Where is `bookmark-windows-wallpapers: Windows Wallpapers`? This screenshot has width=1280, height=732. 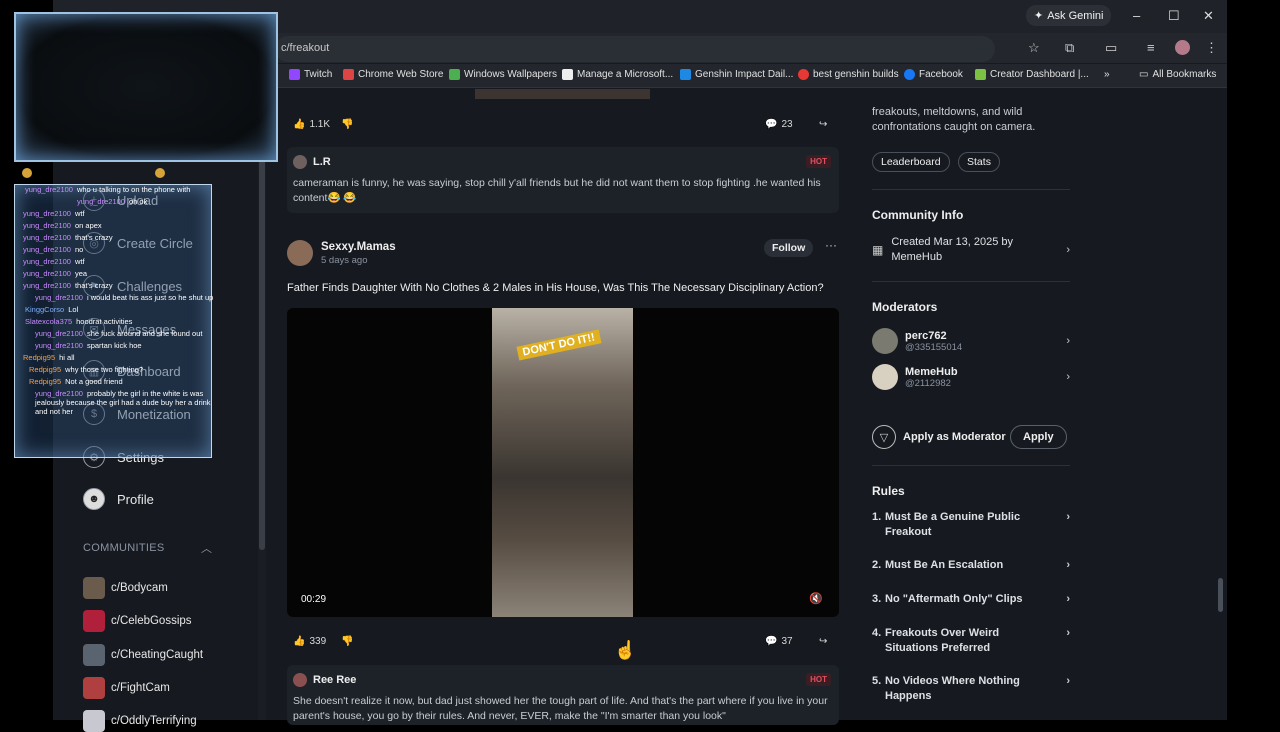 bookmark-windows-wallpapers: Windows Wallpapers is located at coordinates (503, 74).